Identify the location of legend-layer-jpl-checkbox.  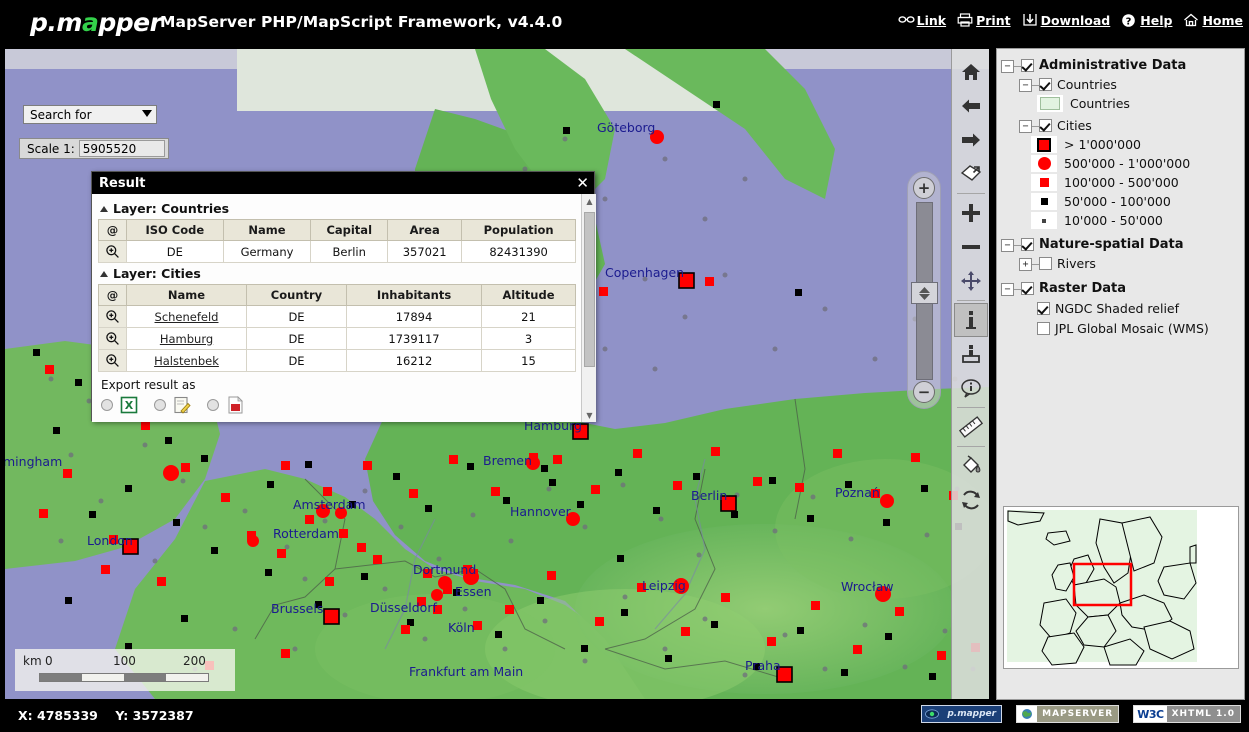
(1043, 328).